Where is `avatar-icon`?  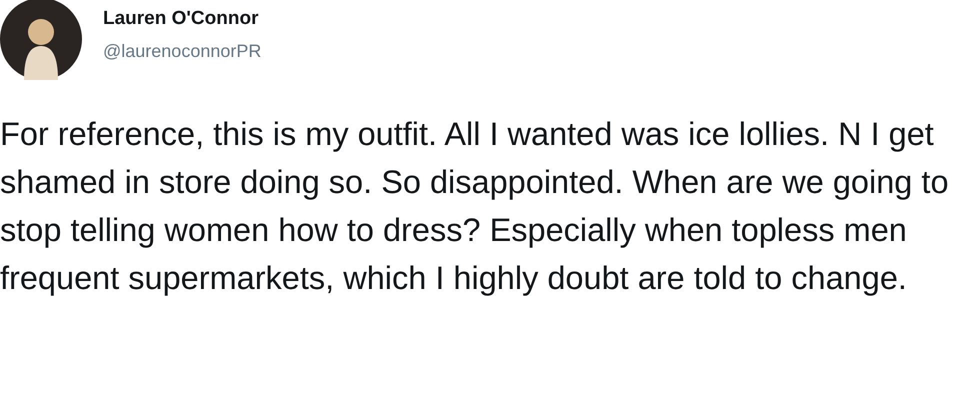
avatar-icon is located at coordinates (41, 40).